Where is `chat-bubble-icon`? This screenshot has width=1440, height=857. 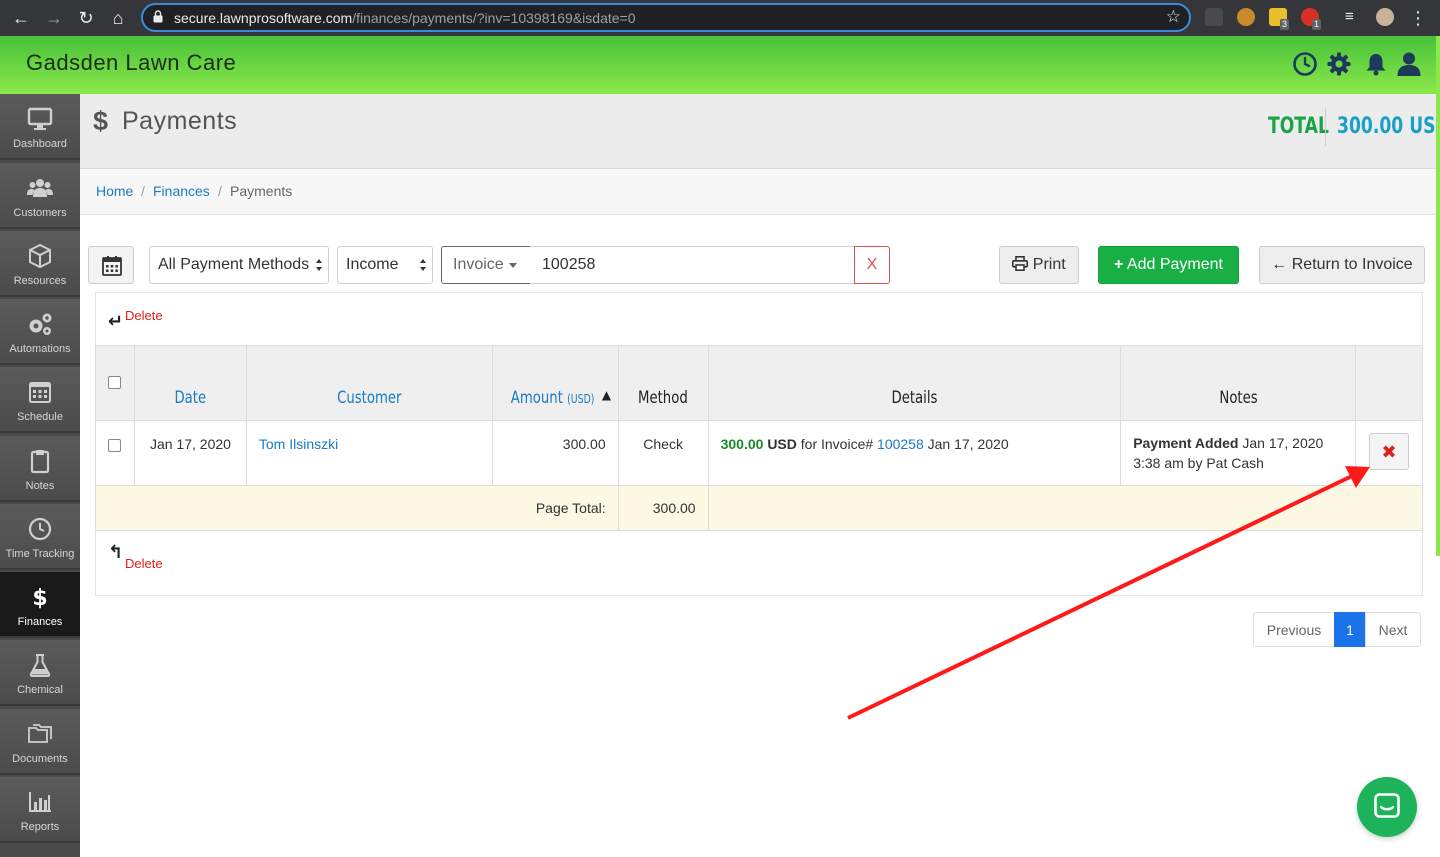
chat-bubble-icon is located at coordinates (1387, 805).